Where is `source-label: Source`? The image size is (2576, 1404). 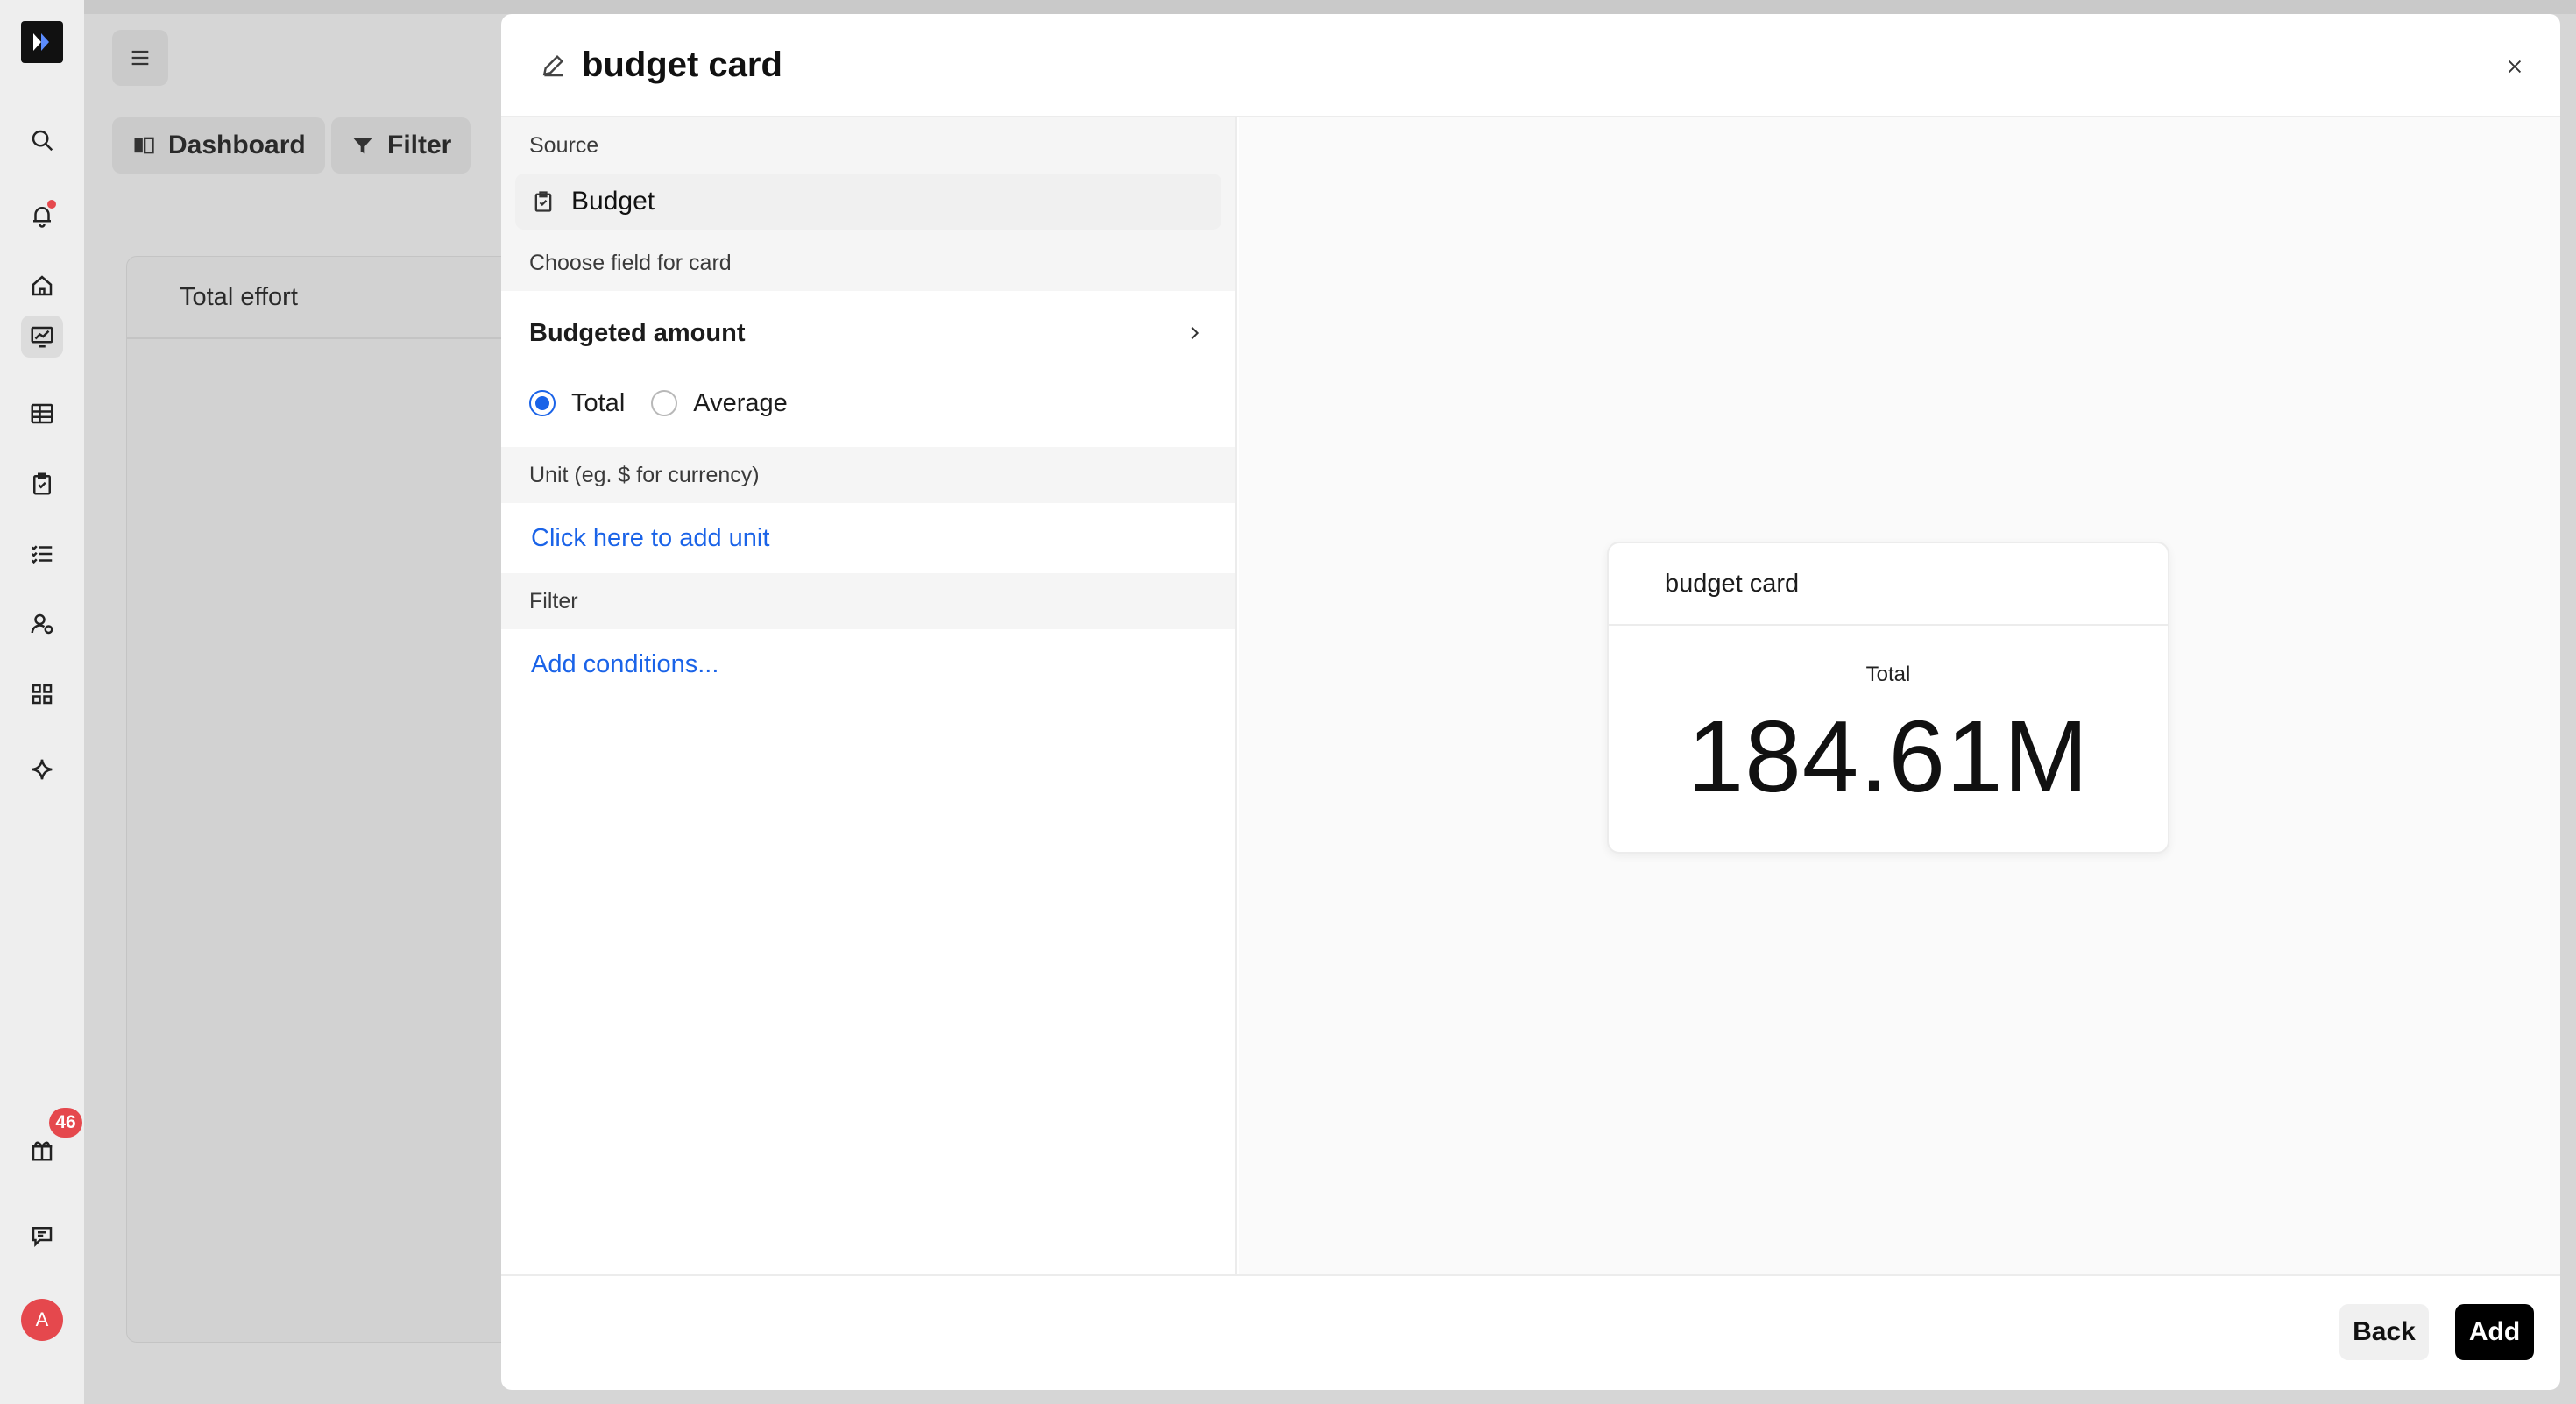 source-label: Source is located at coordinates (868, 145).